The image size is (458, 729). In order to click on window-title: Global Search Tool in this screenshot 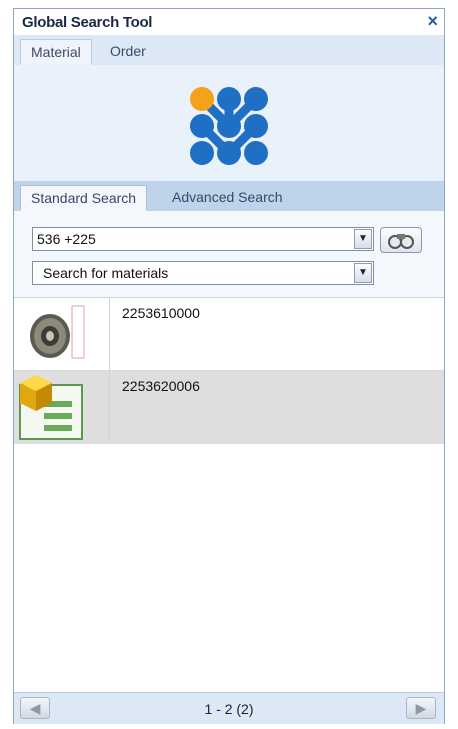, I will do `click(87, 22)`.